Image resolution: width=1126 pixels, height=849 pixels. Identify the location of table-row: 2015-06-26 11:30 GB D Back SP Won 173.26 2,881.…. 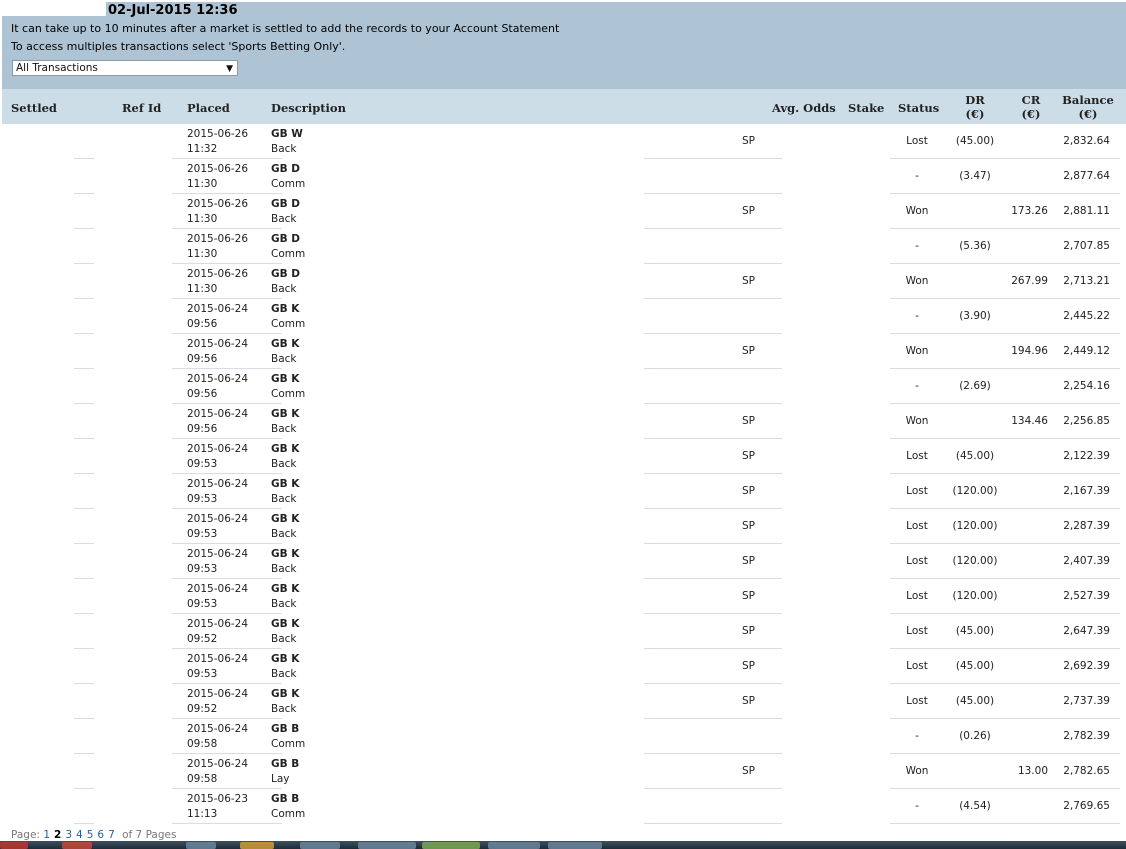
(563, 211).